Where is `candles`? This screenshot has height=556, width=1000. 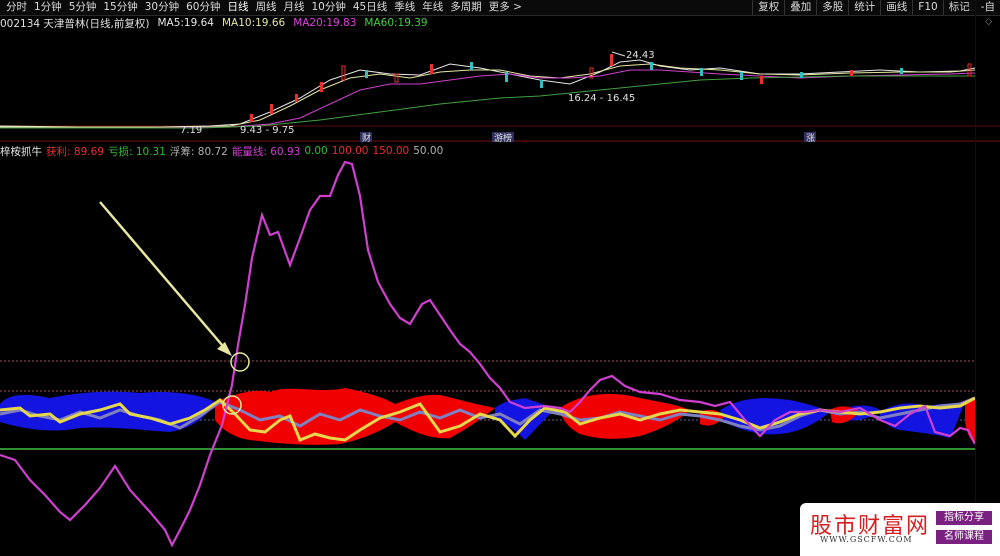 candles is located at coordinates (611, 88).